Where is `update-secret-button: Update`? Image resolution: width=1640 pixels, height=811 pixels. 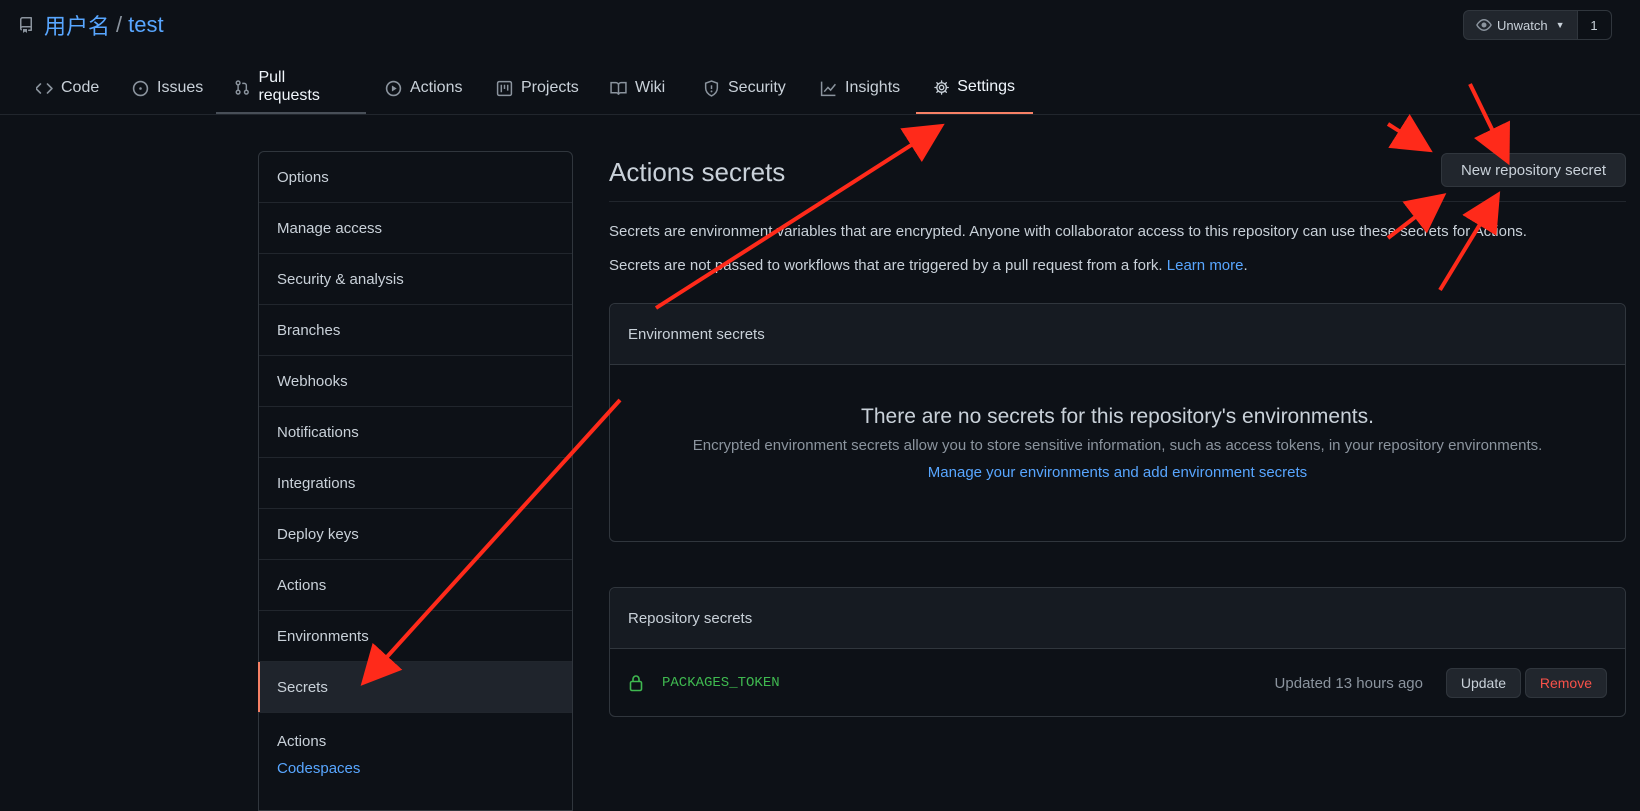
update-secret-button: Update is located at coordinates (1483, 683).